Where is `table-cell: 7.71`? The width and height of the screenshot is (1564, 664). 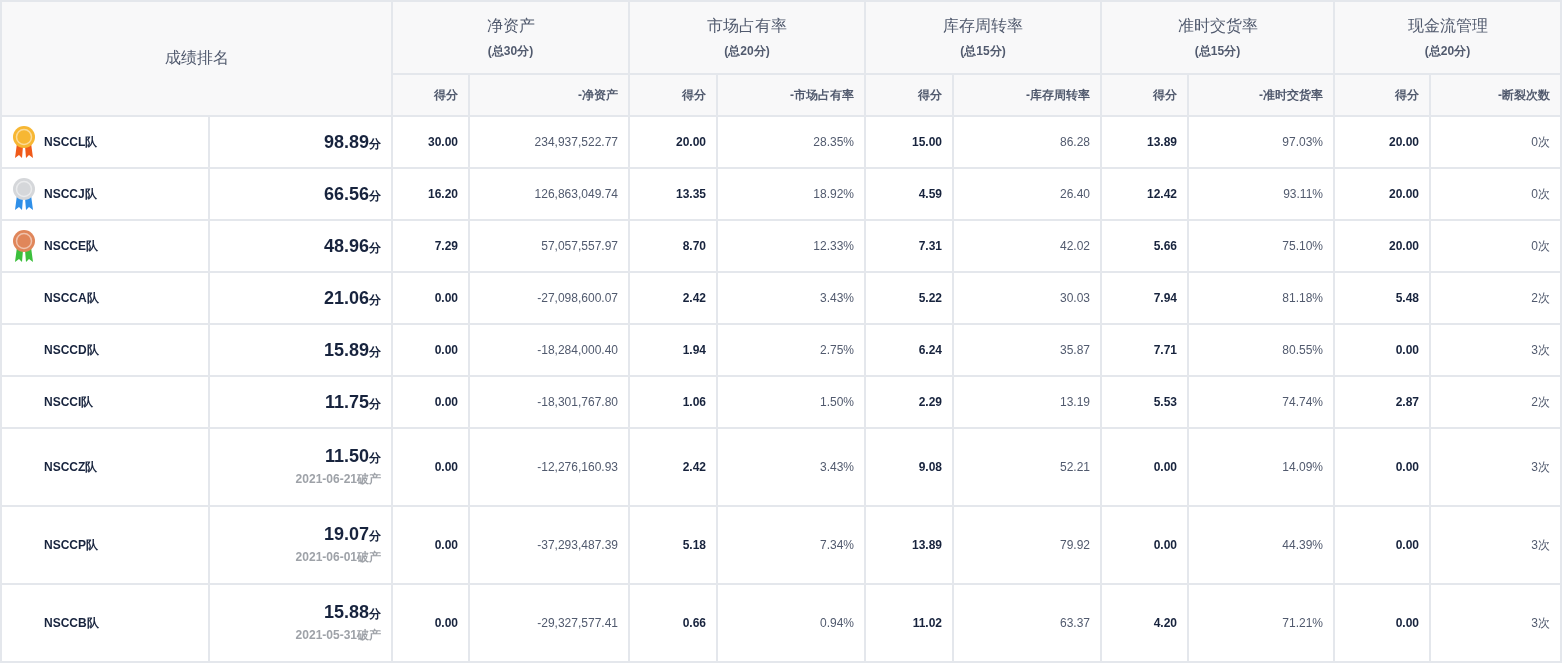
table-cell: 7.71 is located at coordinates (1165, 350).